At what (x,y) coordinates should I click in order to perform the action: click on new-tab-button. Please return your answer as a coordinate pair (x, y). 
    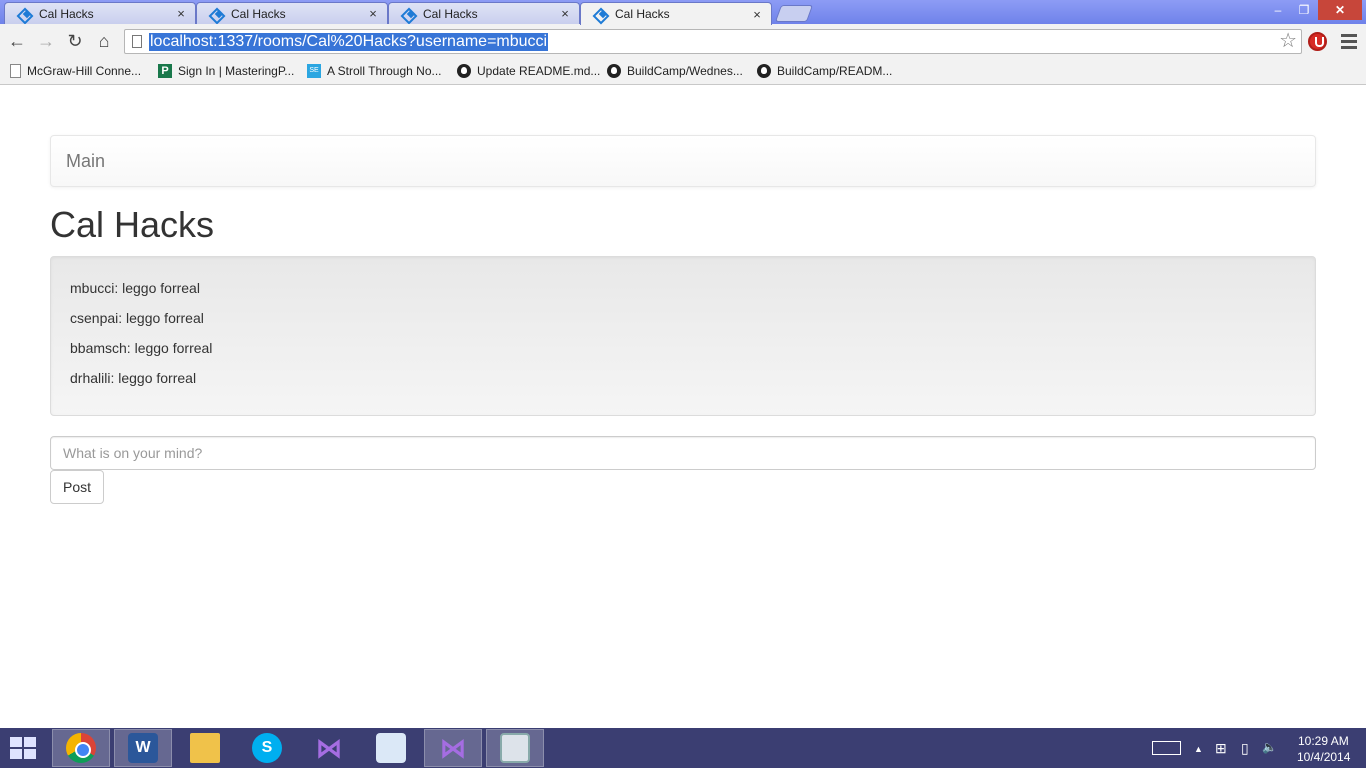
    Looking at the image, I should click on (794, 13).